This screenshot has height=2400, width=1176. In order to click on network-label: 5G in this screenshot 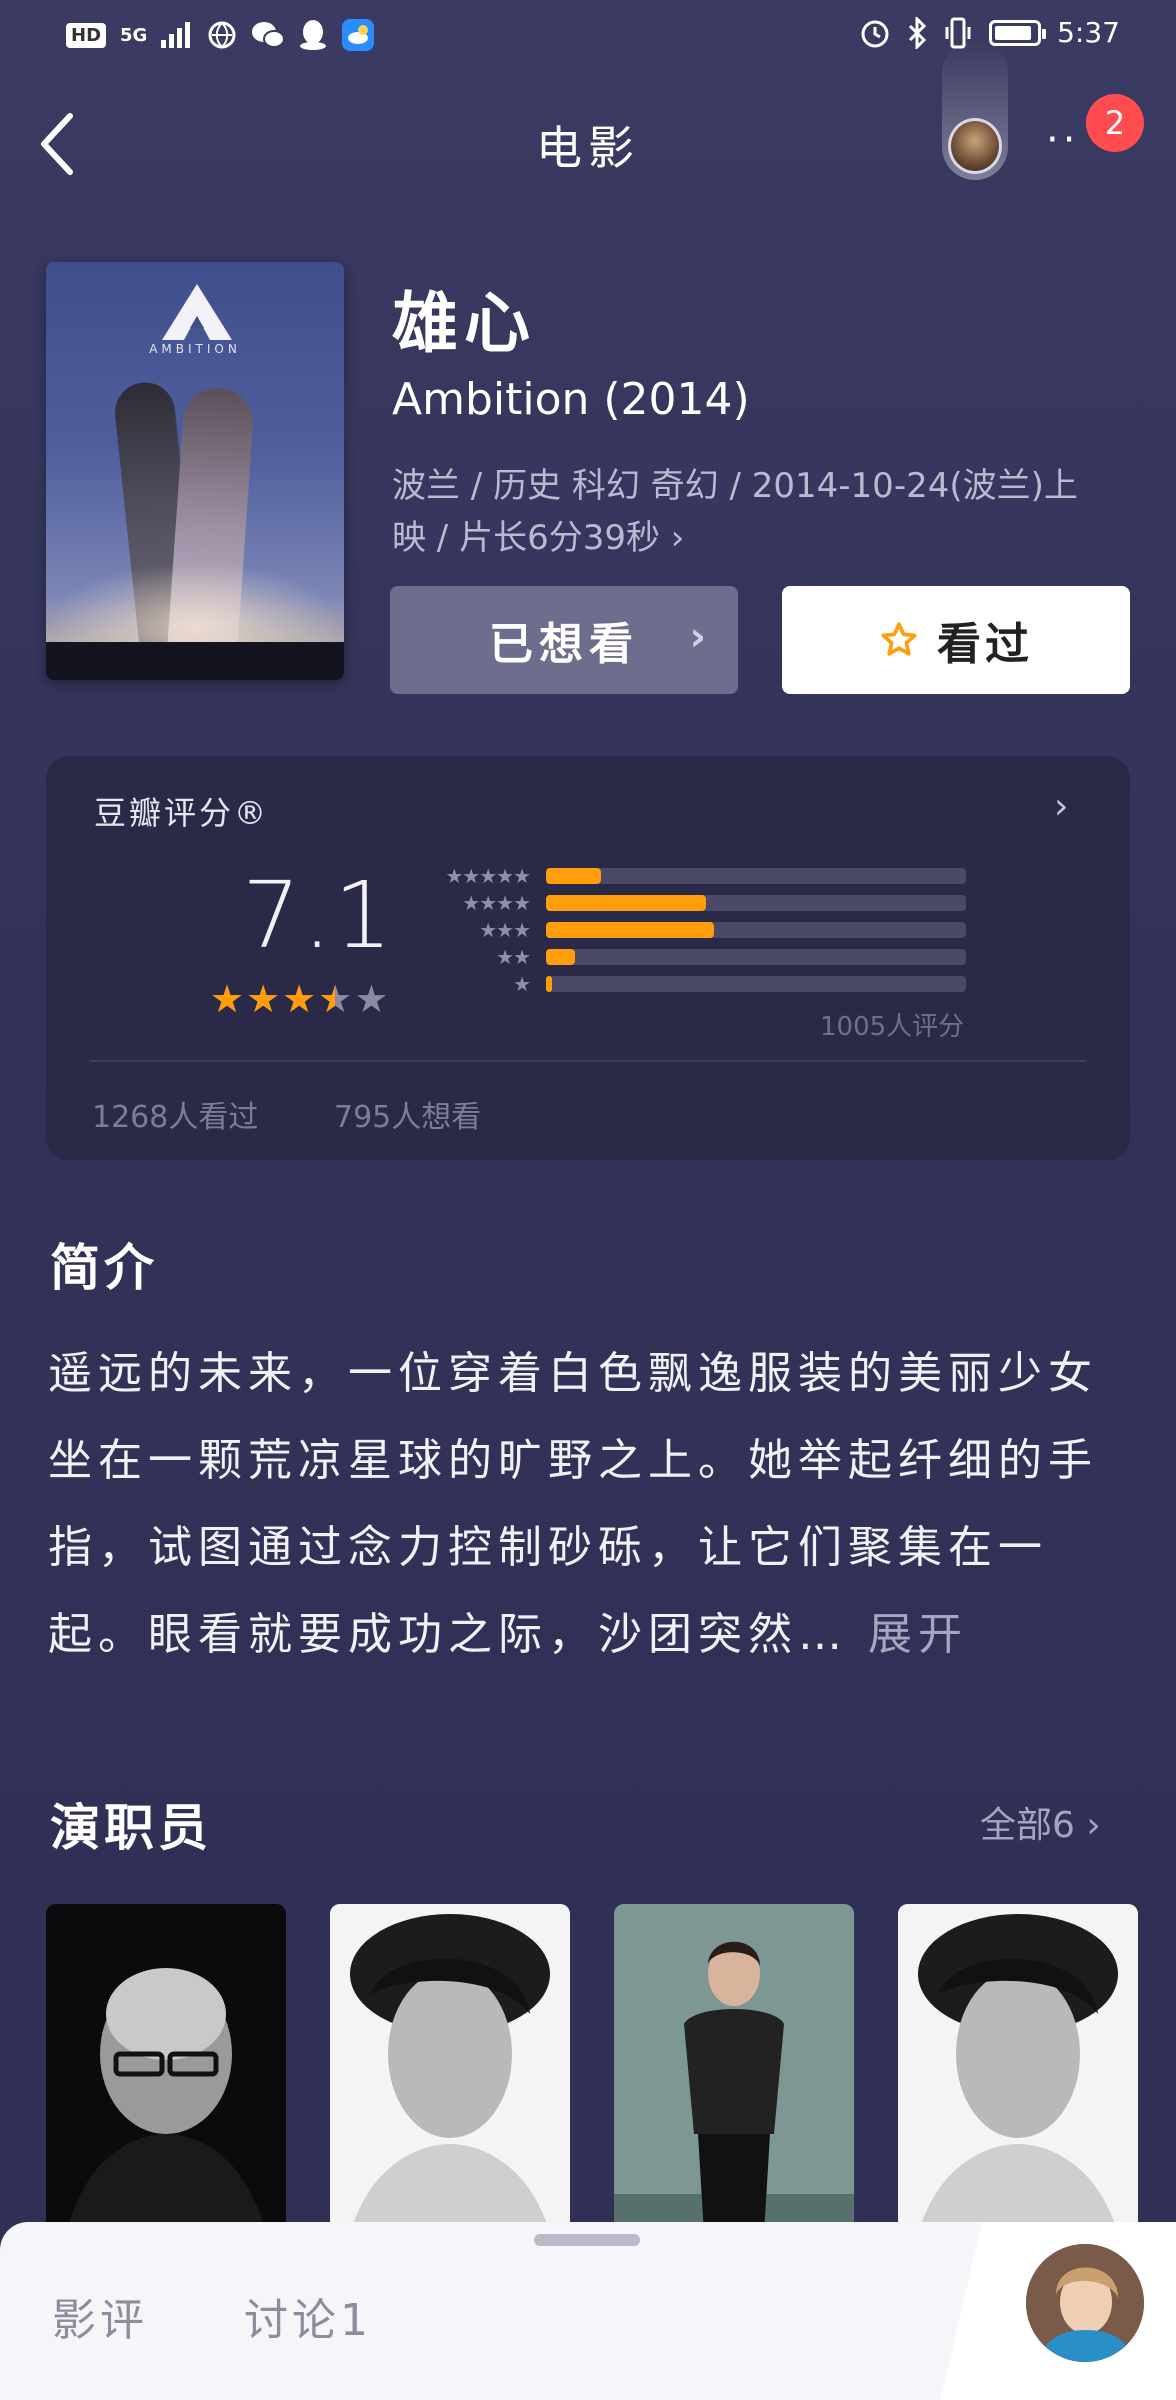, I will do `click(134, 35)`.